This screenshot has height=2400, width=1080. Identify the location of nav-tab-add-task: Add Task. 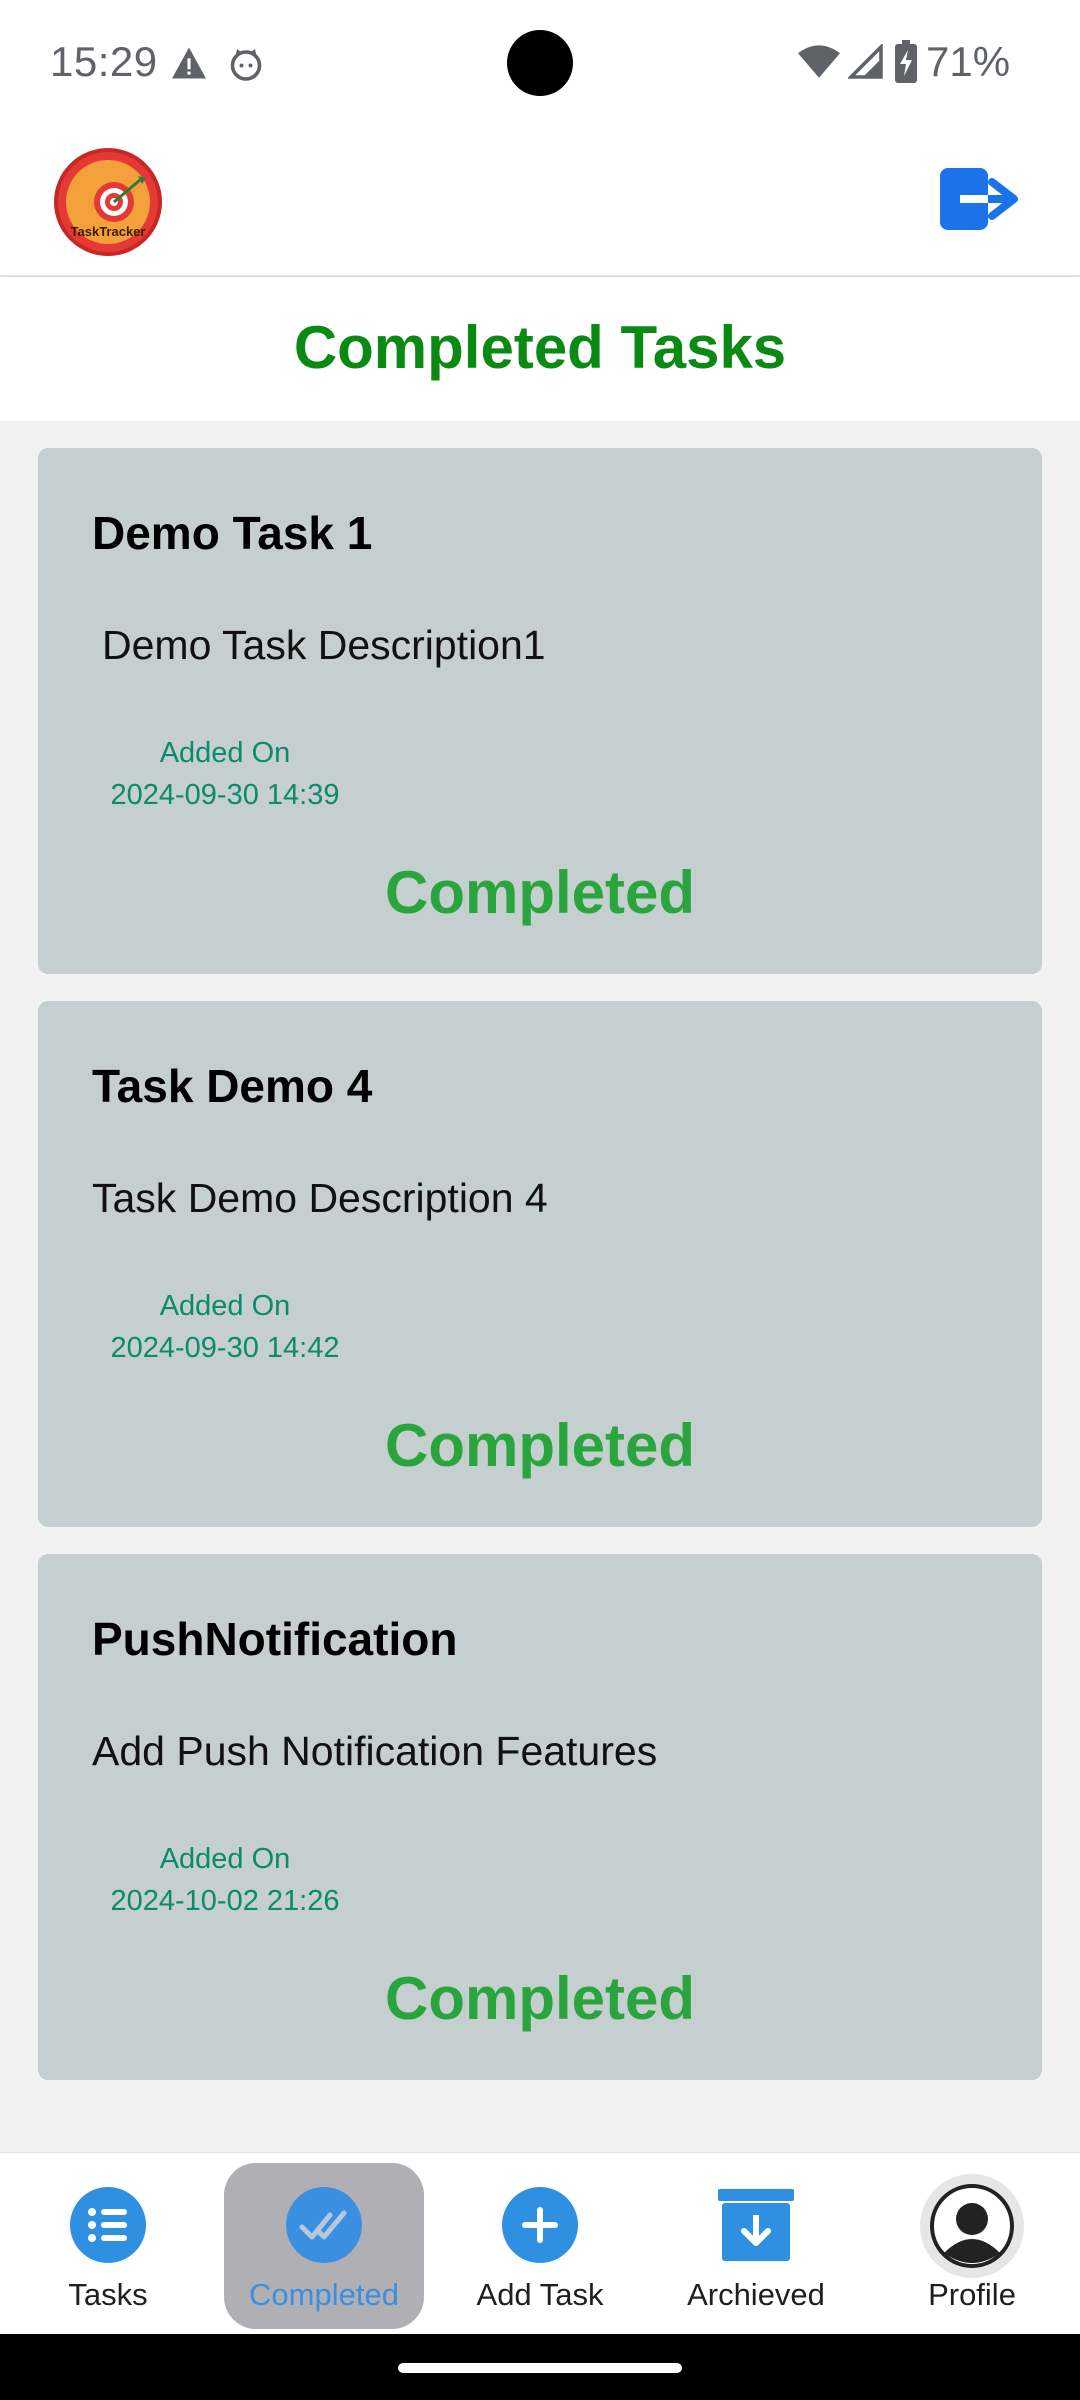
(540, 2244).